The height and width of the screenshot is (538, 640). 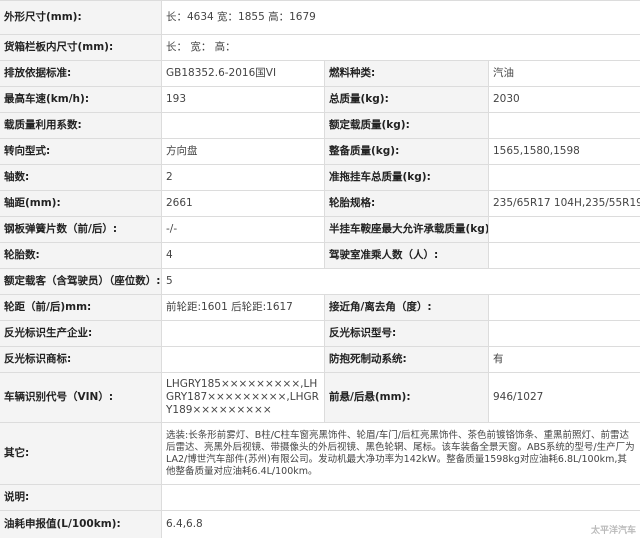 What do you see at coordinates (400, 17) in the screenshot?
I see `value-dimensions: 长：4634 宽：1855 高：1679` at bounding box center [400, 17].